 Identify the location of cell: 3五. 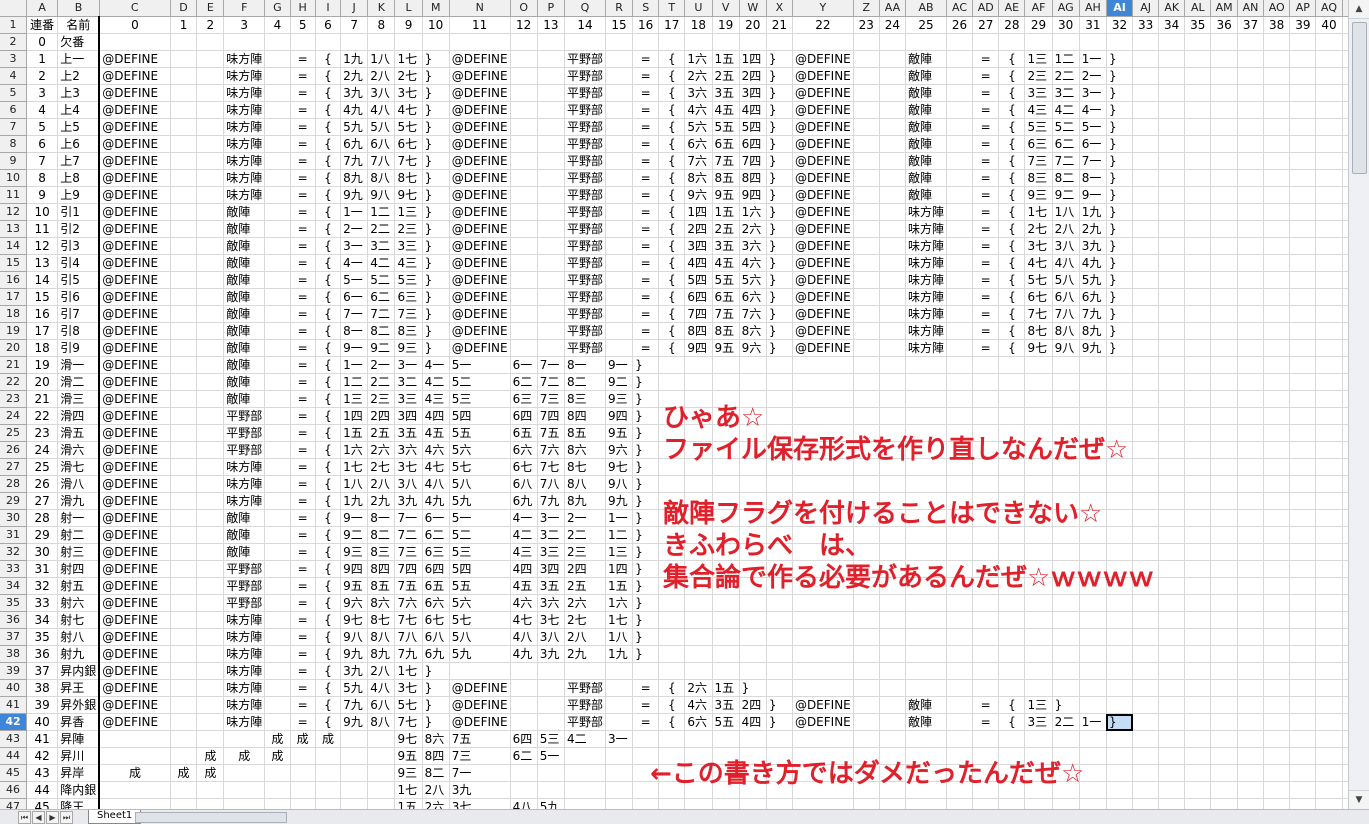
(726, 246).